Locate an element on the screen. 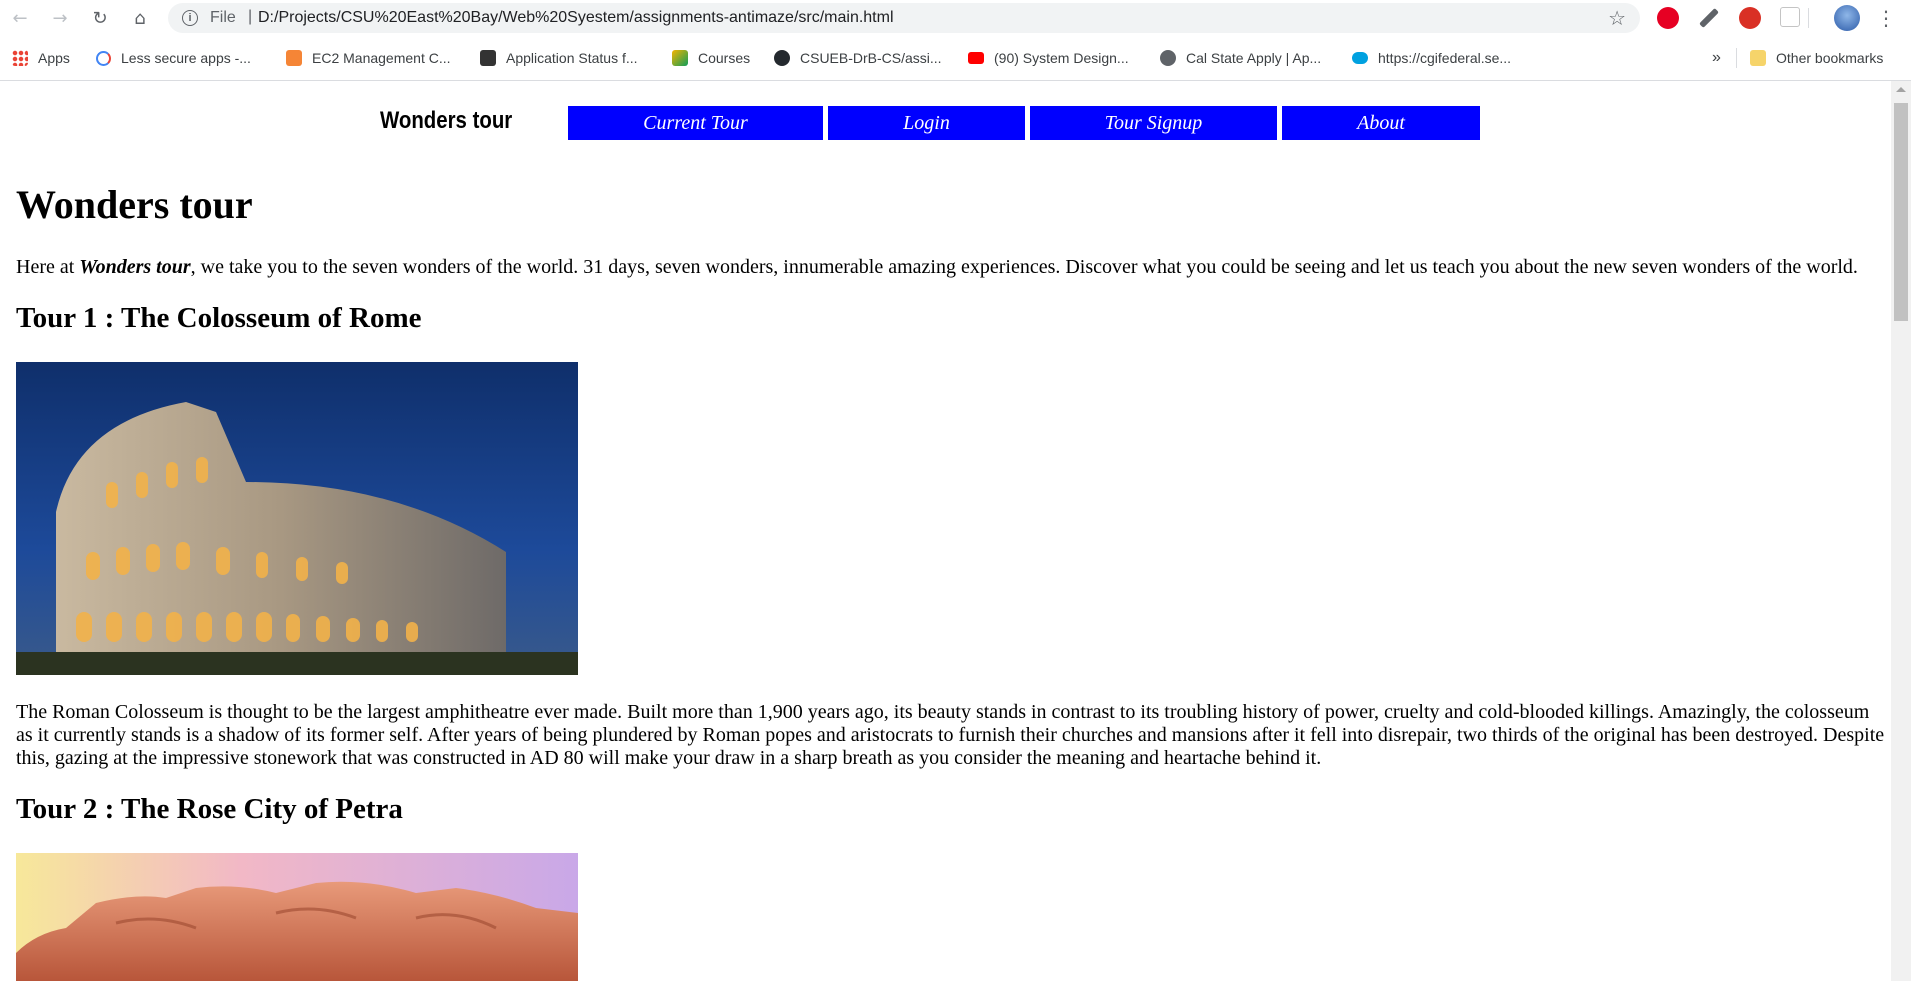  pinterest-icon is located at coordinates (1668, 18).